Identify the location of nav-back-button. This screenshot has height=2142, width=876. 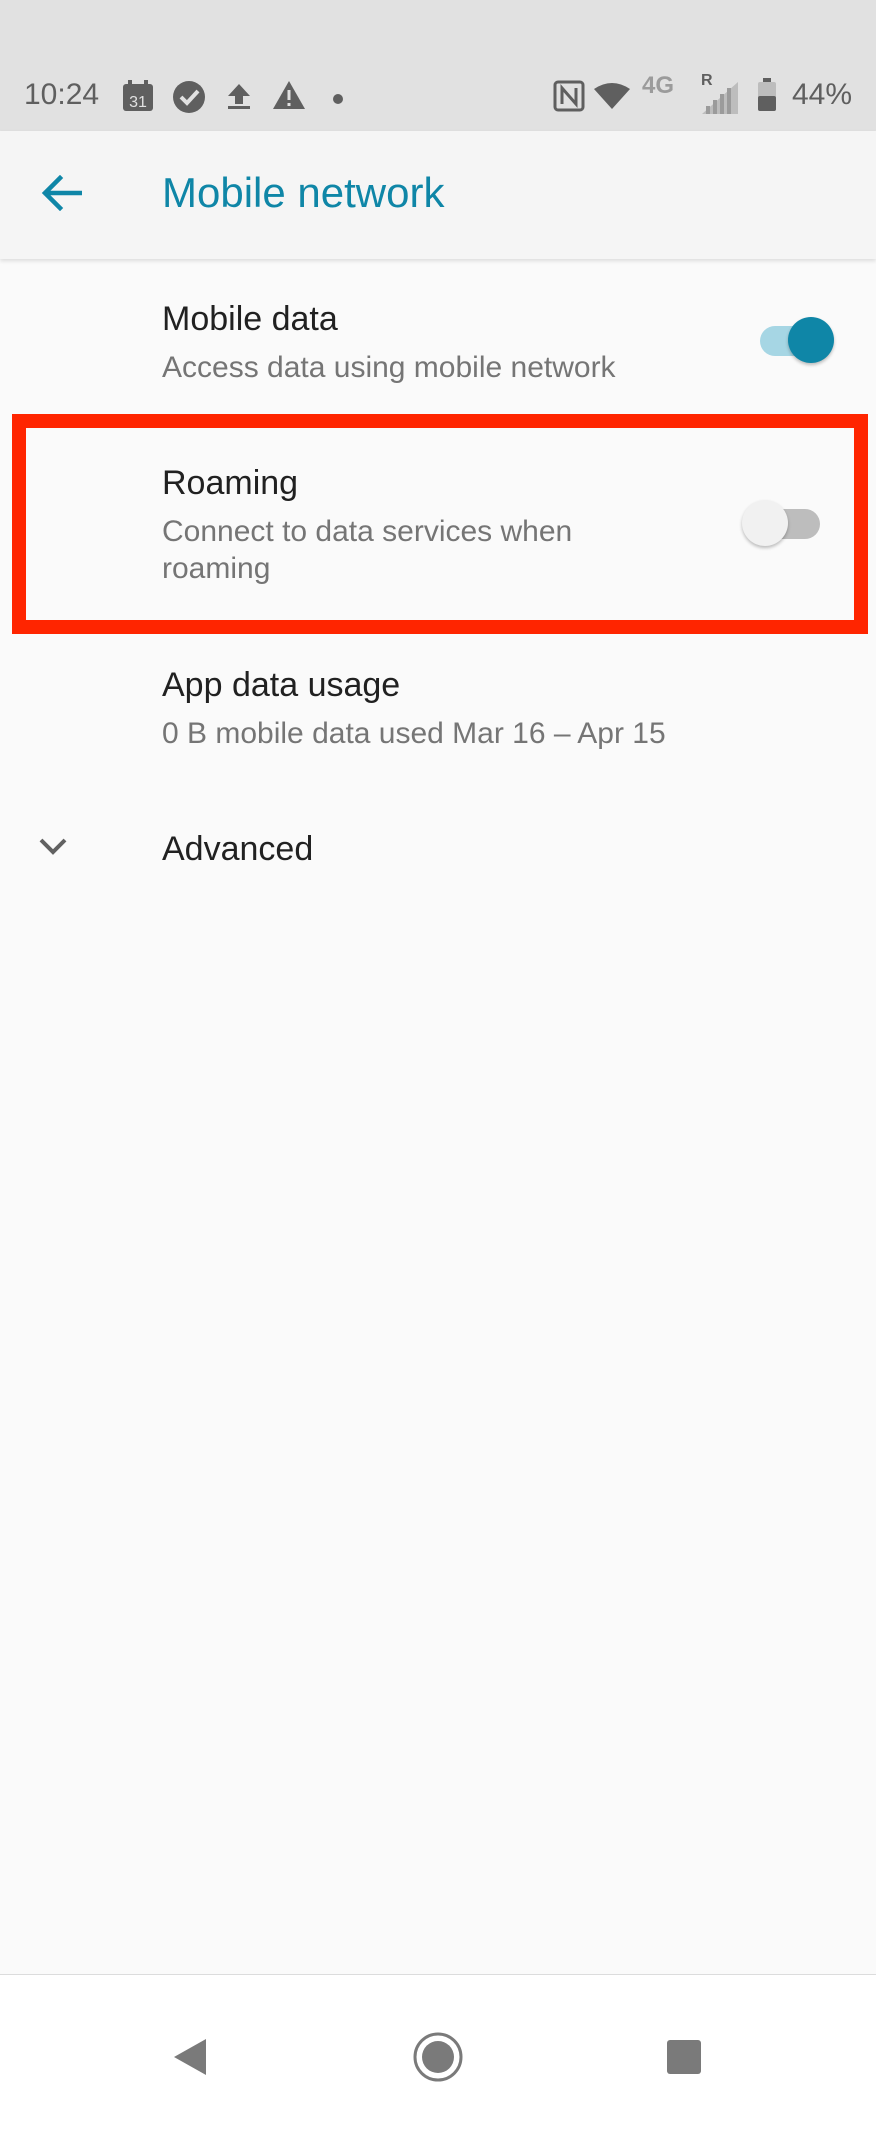
(190, 2059).